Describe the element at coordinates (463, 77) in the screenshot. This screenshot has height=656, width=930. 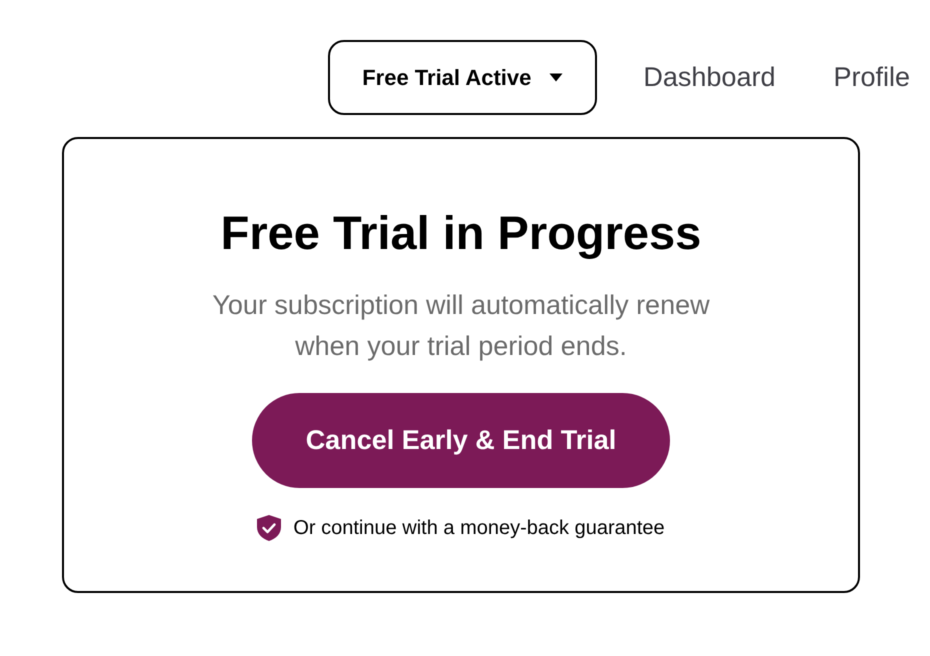
I see `plan-dropdown-button: Free Trial Active` at that location.